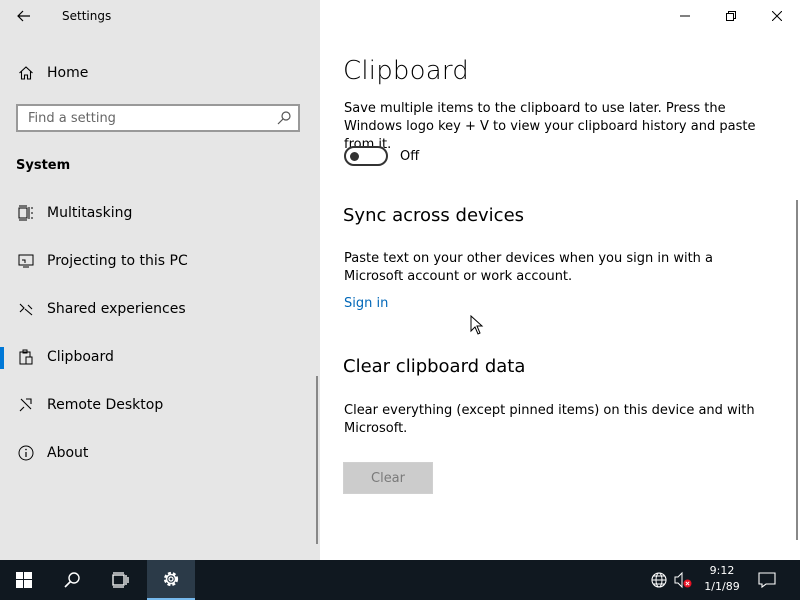  Describe the element at coordinates (160, 16) in the screenshot. I see `title-bar: Settings` at that location.